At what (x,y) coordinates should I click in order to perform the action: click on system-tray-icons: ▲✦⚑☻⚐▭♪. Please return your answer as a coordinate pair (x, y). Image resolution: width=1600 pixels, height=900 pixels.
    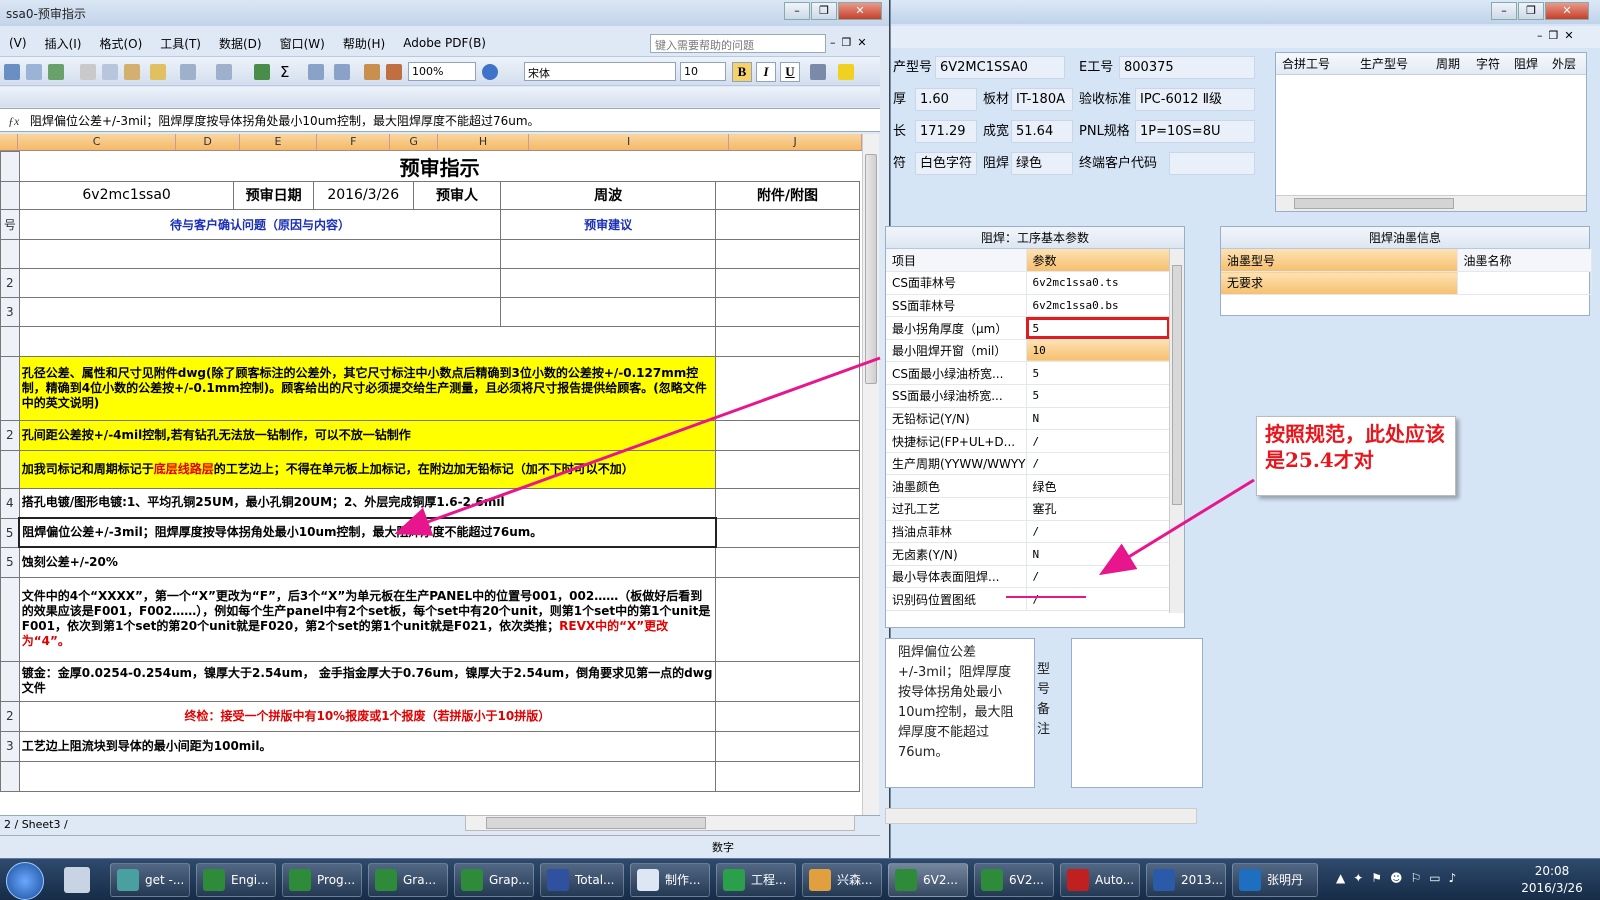
    Looking at the image, I should click on (1421, 880).